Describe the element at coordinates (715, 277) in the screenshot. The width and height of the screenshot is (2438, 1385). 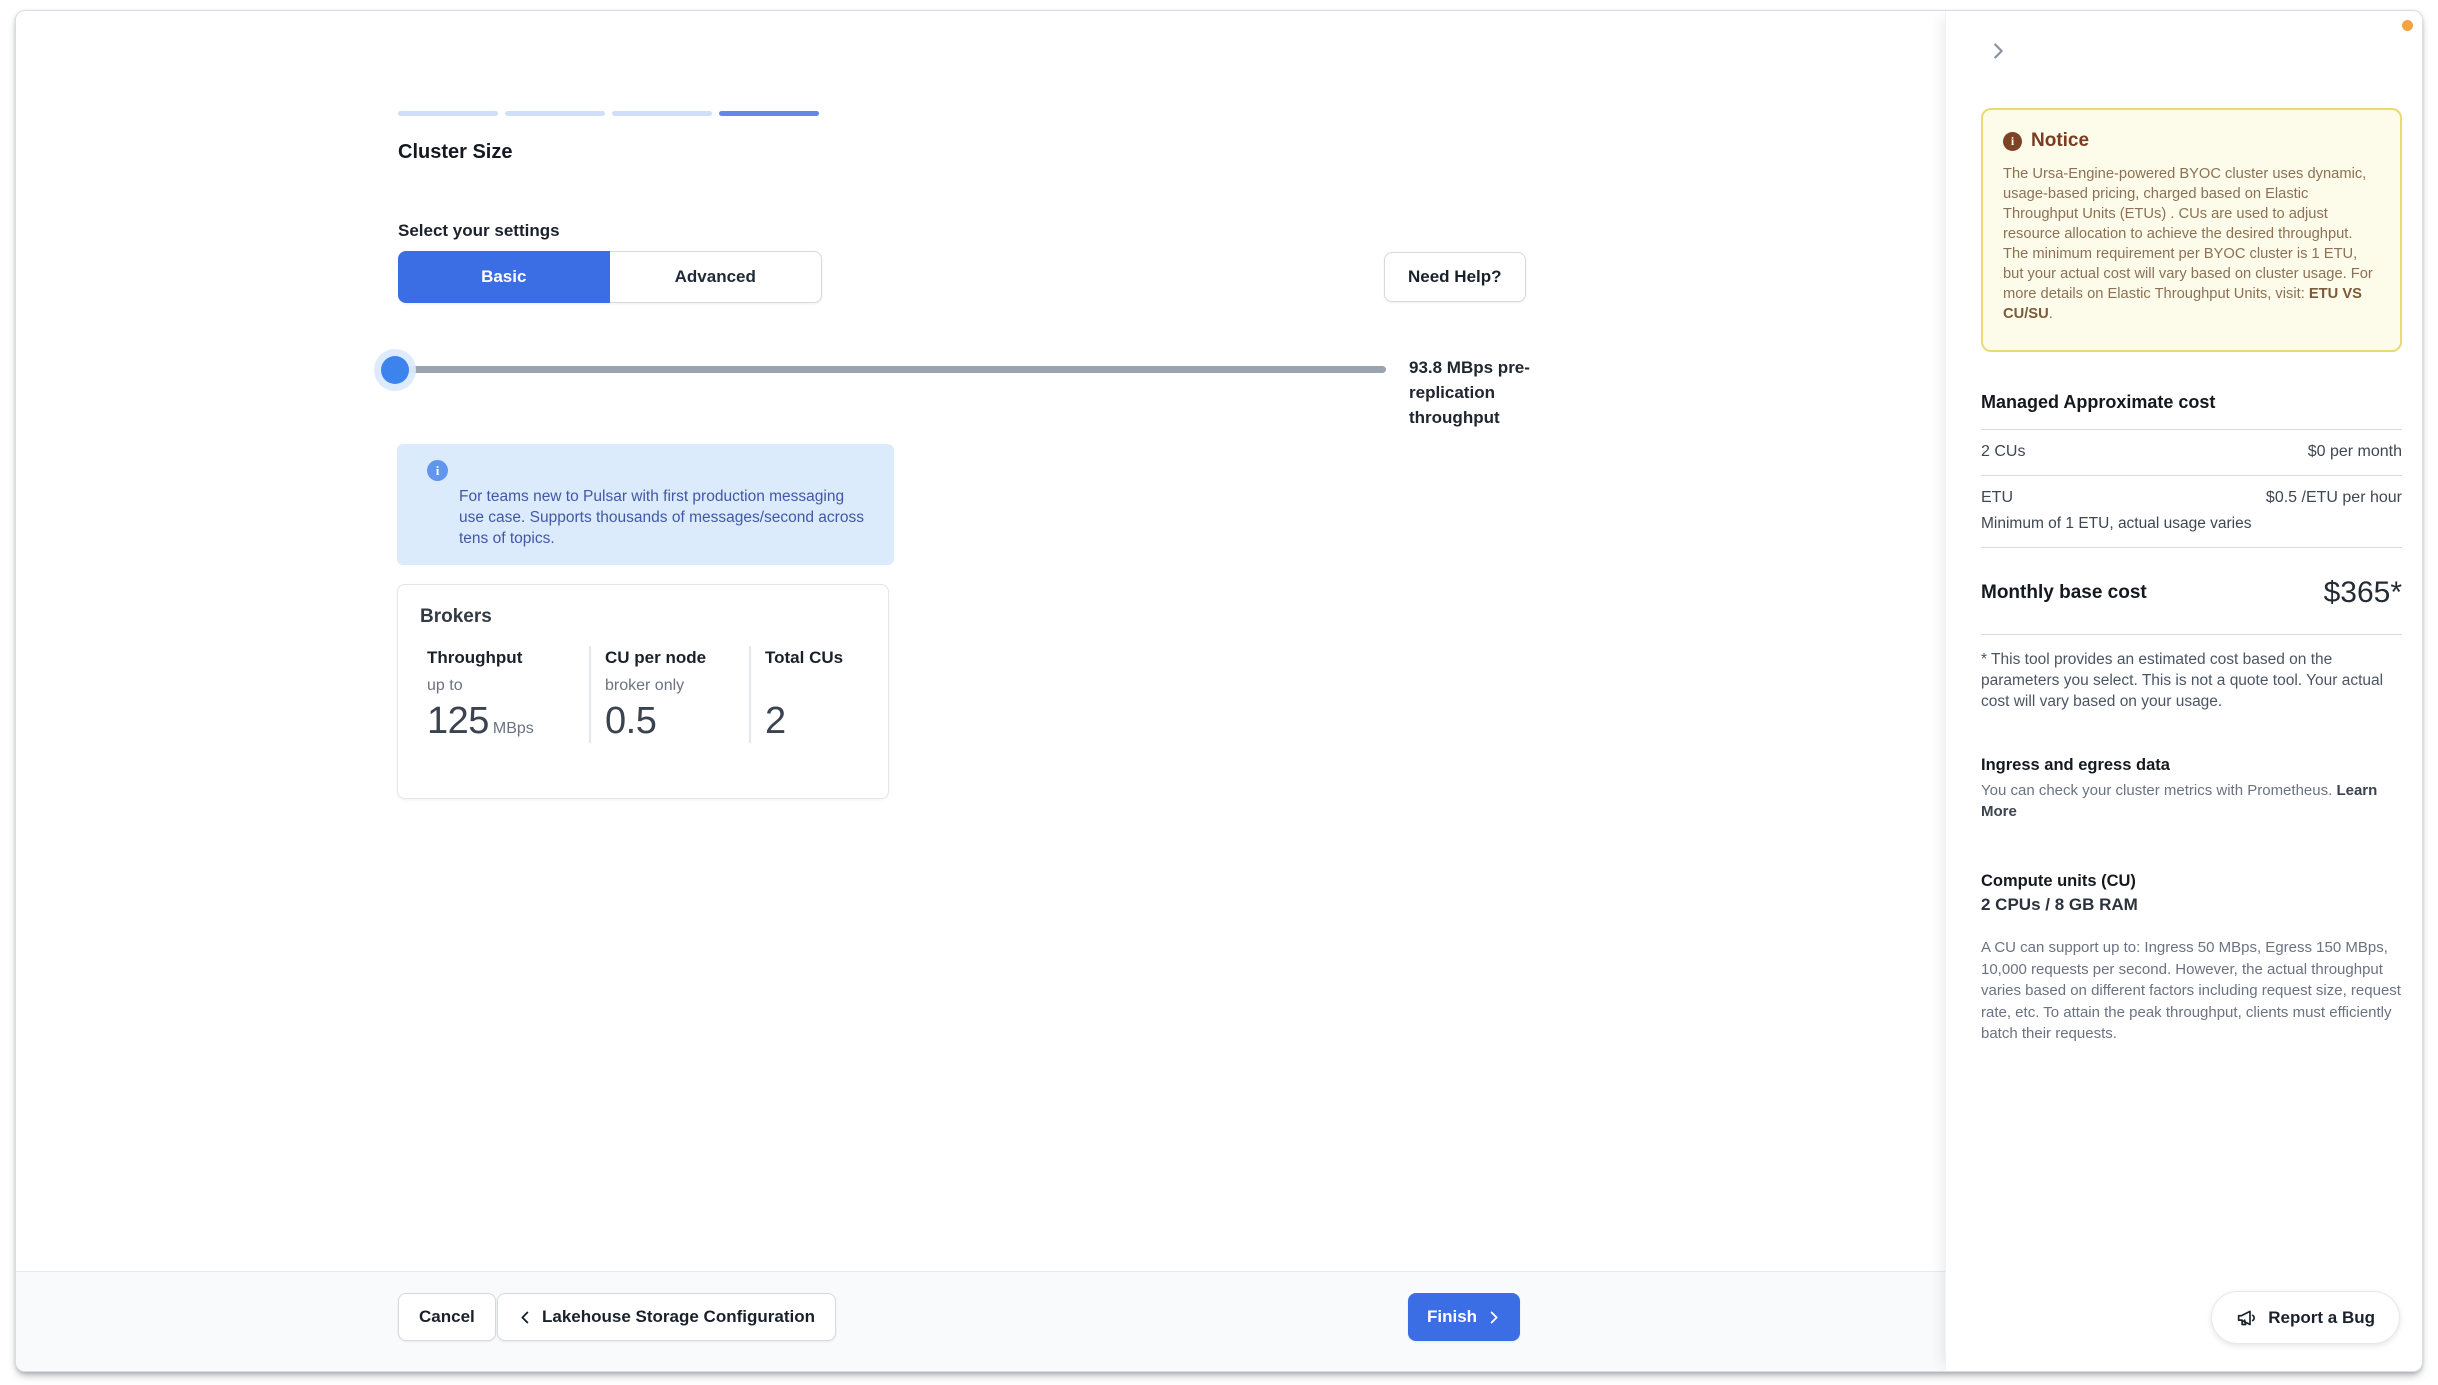
I see `advanced-mode-button: Advanced` at that location.